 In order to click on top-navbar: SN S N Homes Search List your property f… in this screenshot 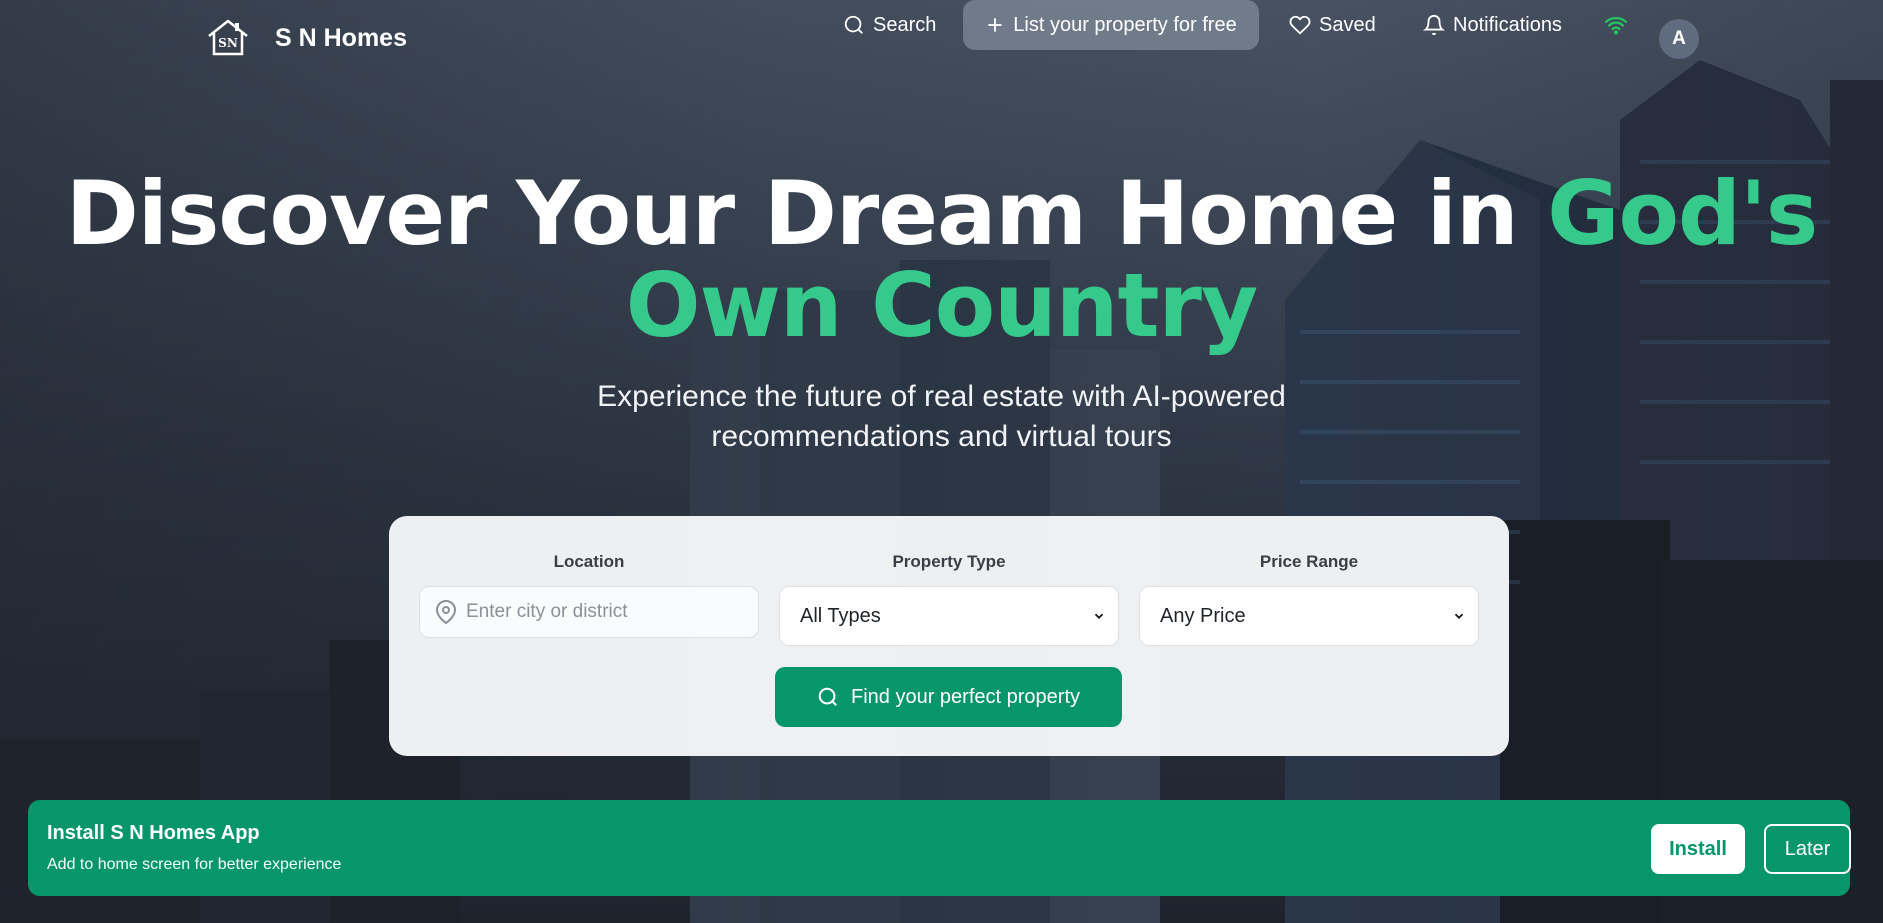, I will do `click(941, 40)`.